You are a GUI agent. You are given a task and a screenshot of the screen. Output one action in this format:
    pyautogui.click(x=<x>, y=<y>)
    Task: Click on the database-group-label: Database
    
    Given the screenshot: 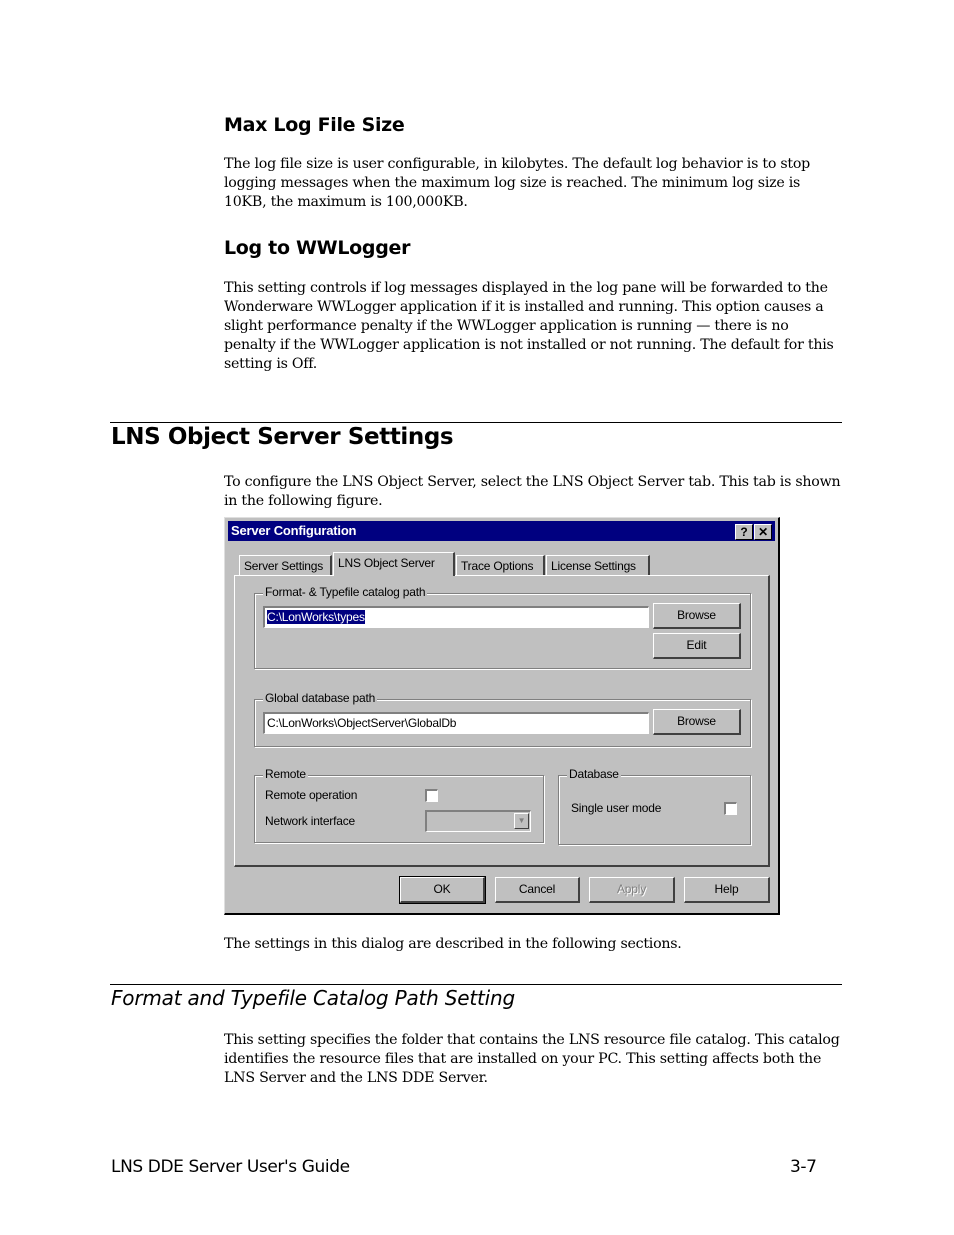 What is the action you would take?
    pyautogui.click(x=594, y=774)
    